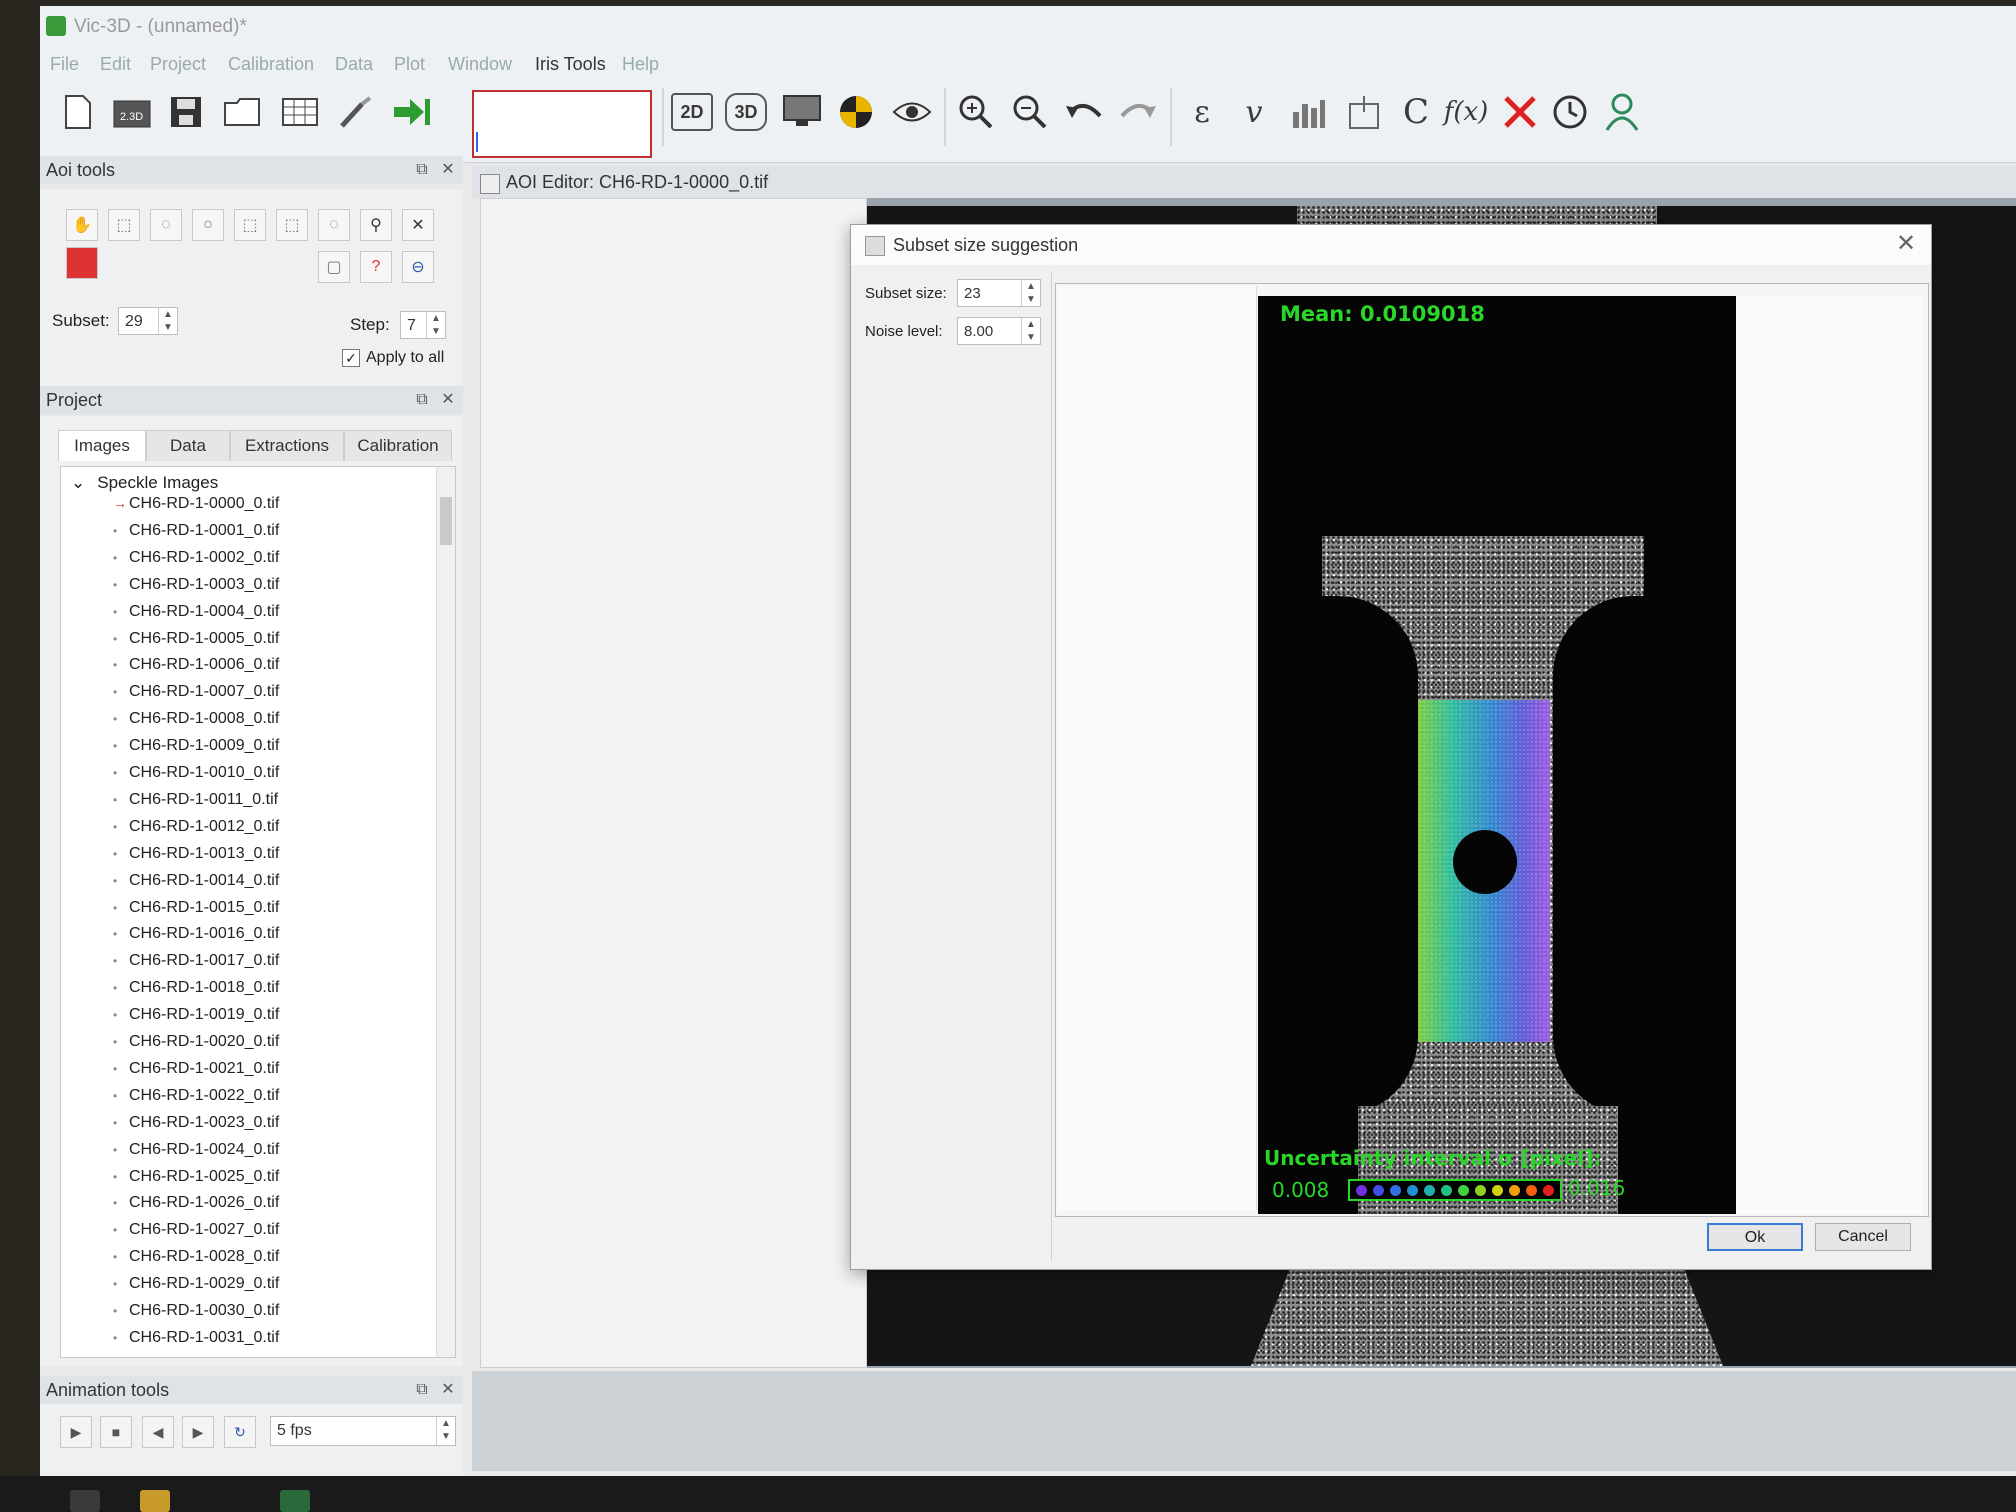 Image resolution: width=2016 pixels, height=1512 pixels. Describe the element at coordinates (196, 988) in the screenshot. I see `tree-item-image: • CH6-RD-1-0018_0.tif` at that location.